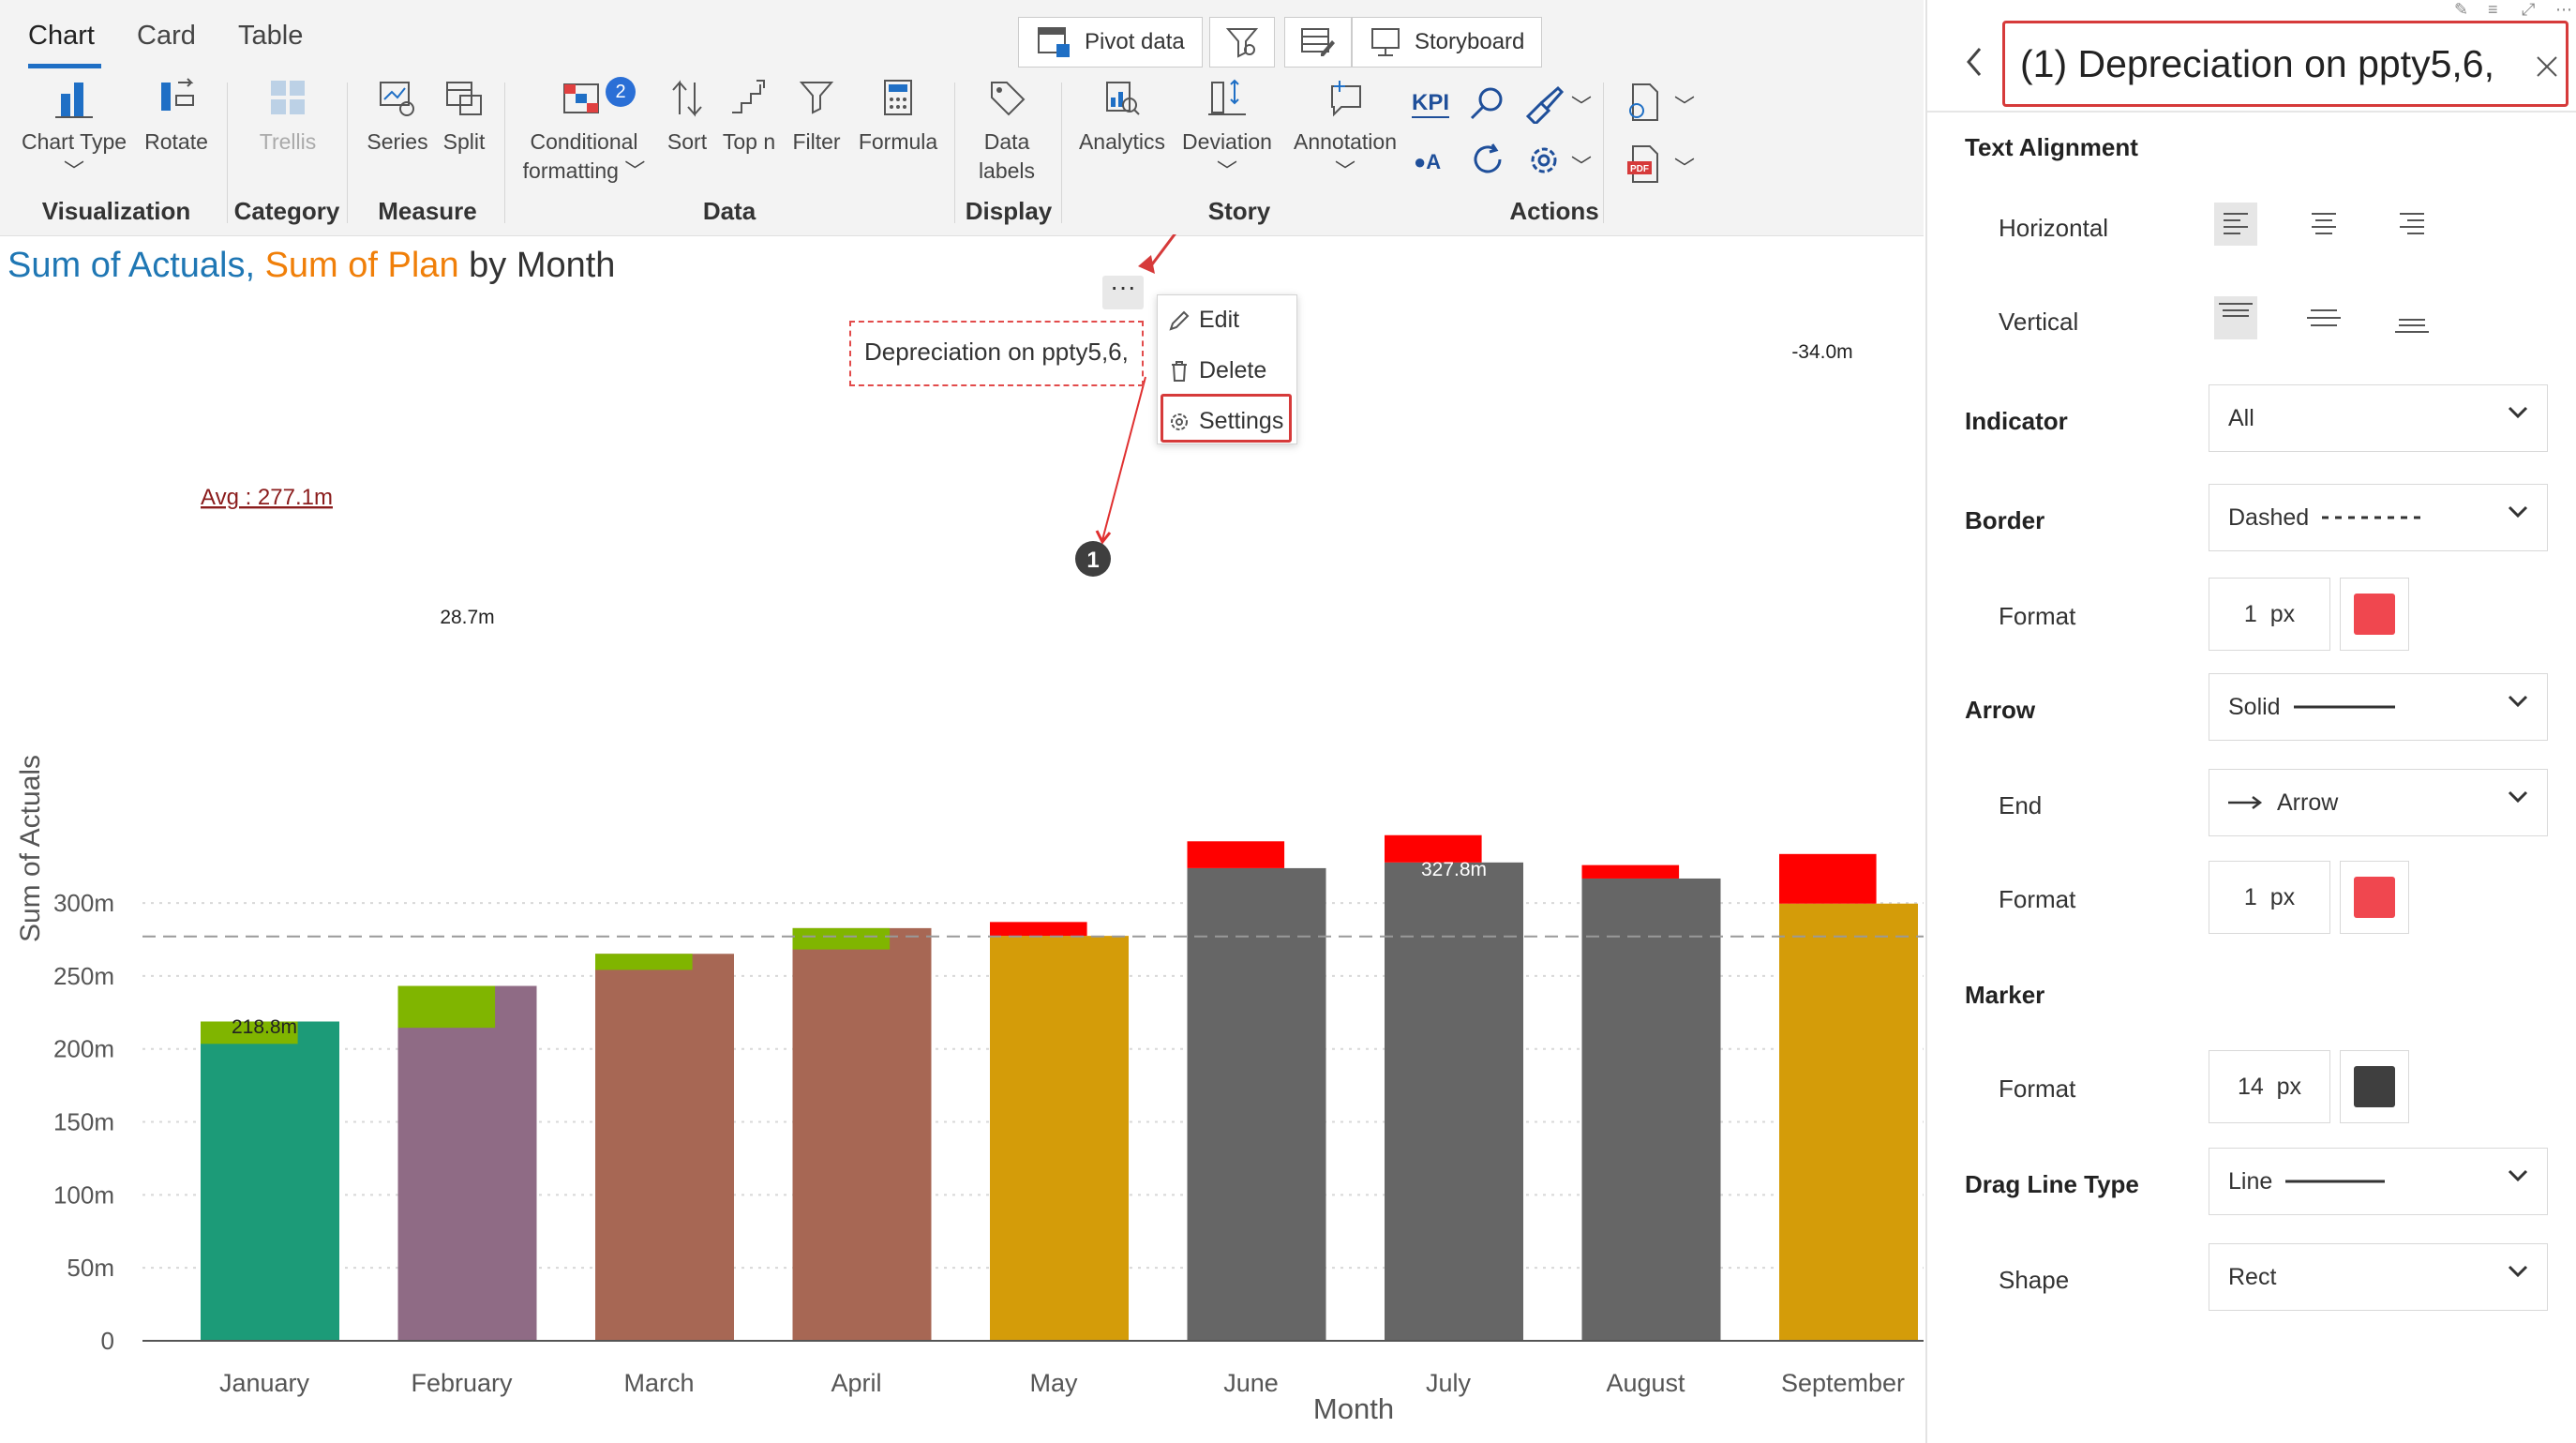  What do you see at coordinates (1007, 131) in the screenshot?
I see `data-labels-button: Data labels` at bounding box center [1007, 131].